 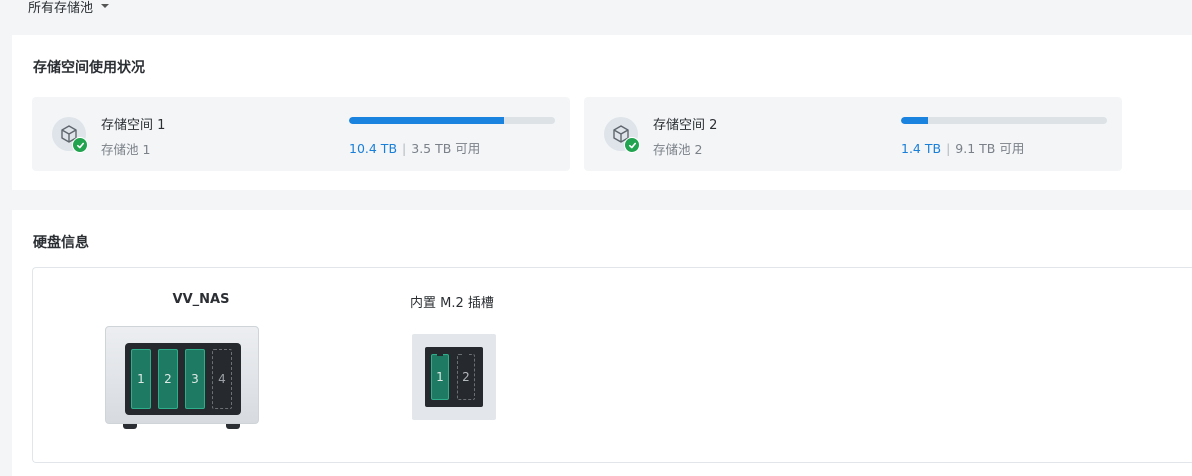 What do you see at coordinates (678, 149) in the screenshot?
I see `volume-pool: 存储池 2` at bounding box center [678, 149].